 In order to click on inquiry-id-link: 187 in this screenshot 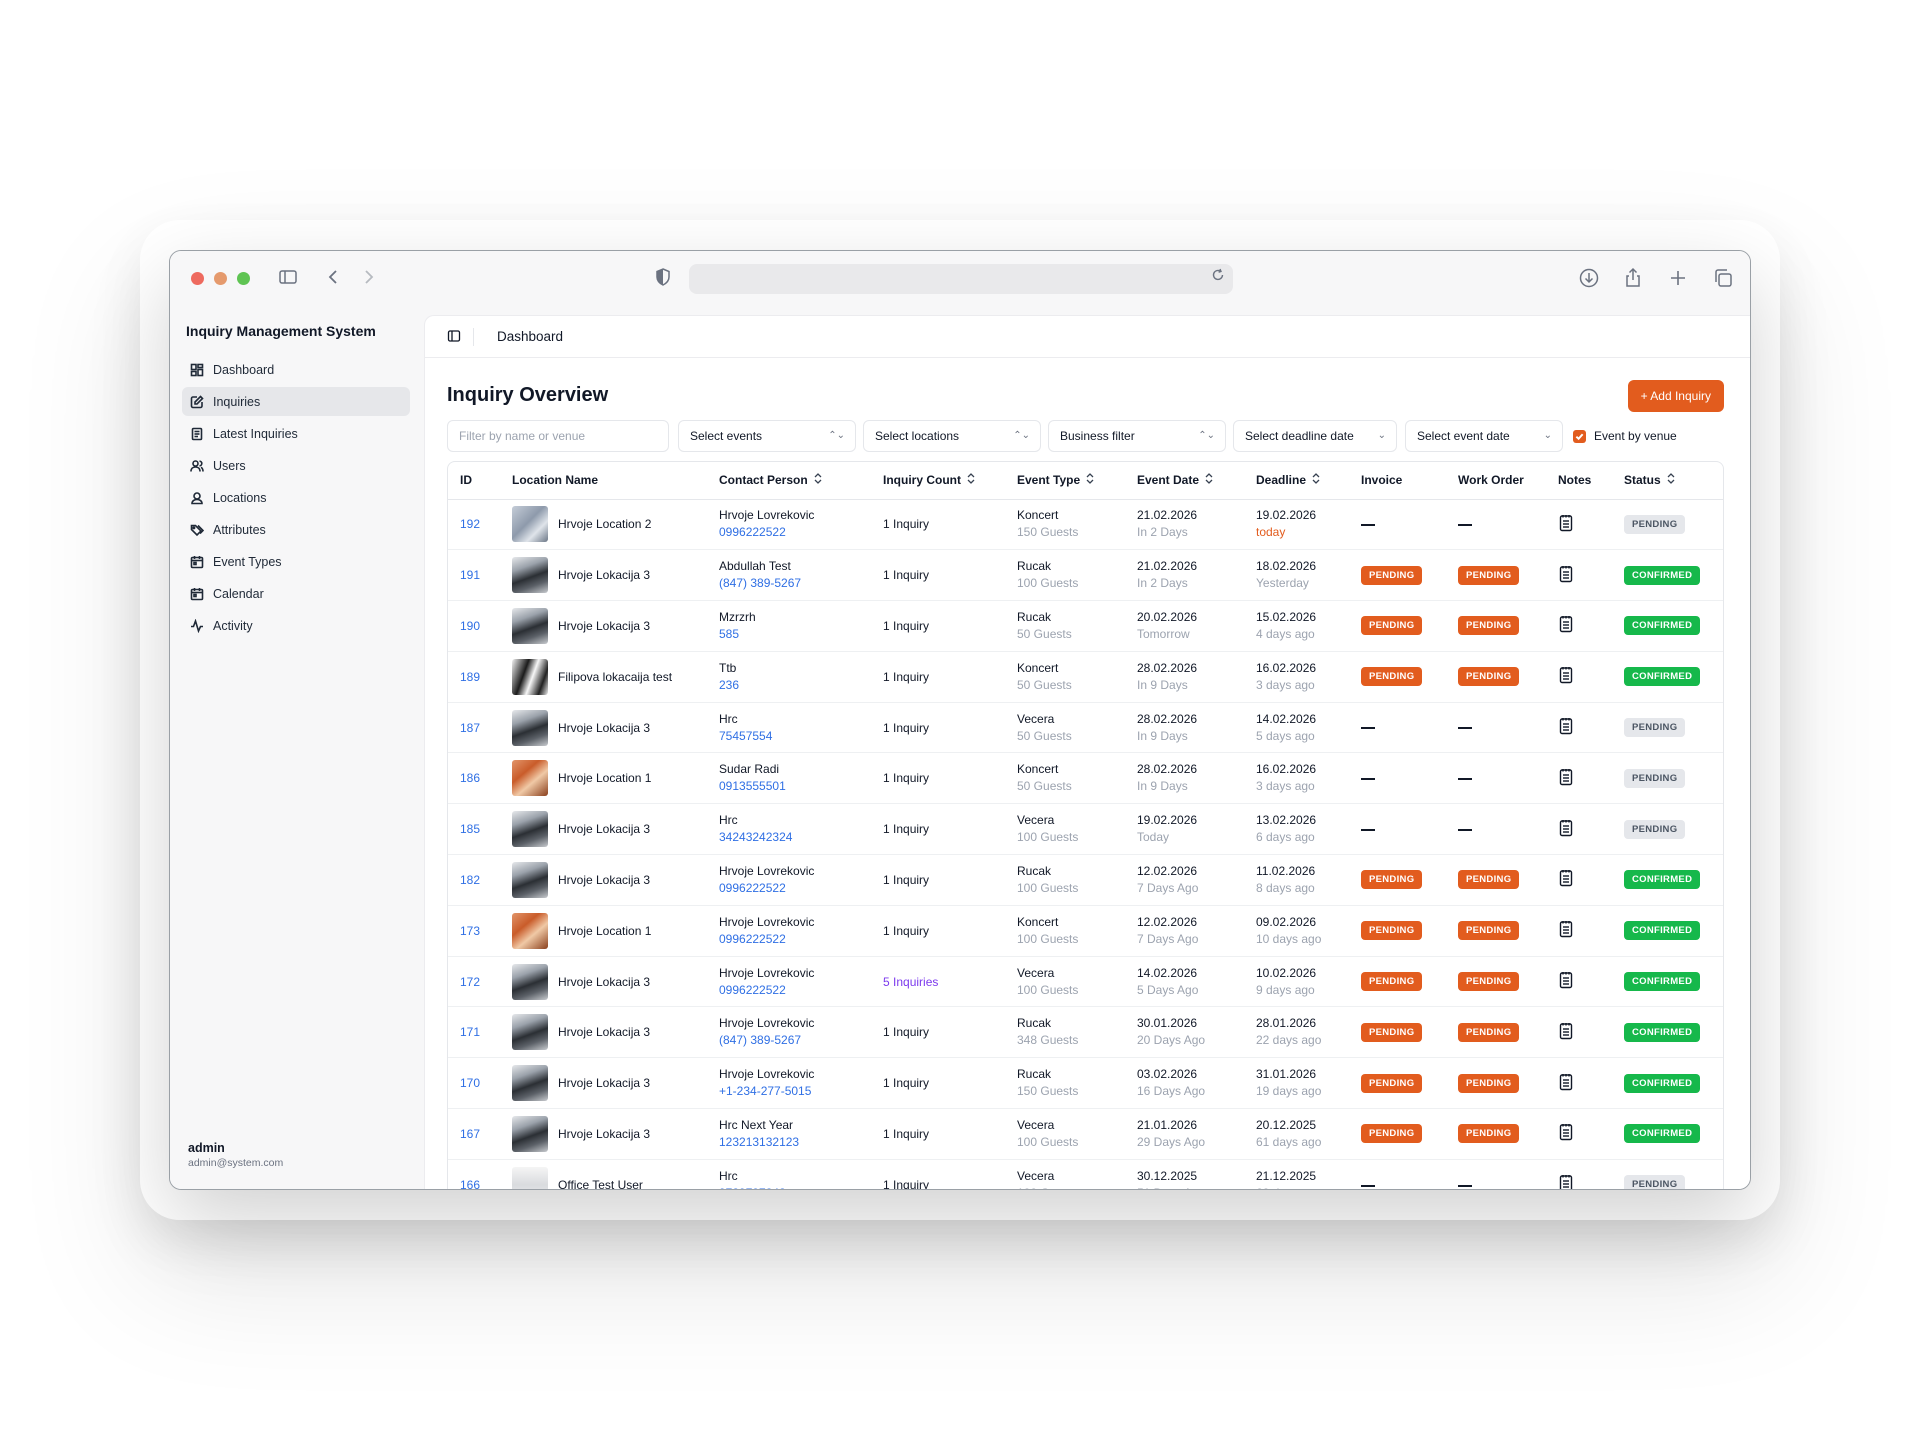, I will do `click(470, 728)`.